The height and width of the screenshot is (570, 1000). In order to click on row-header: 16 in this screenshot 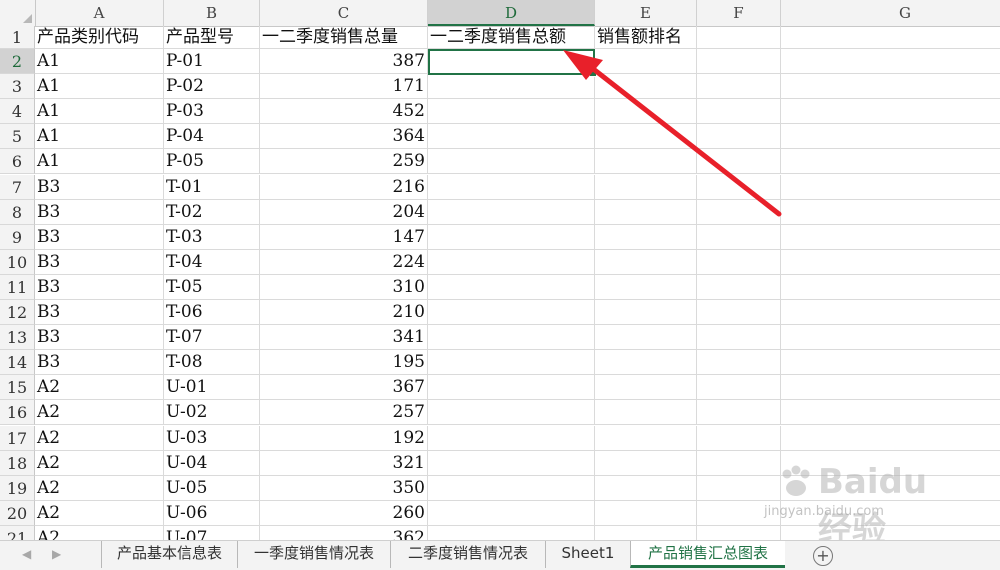, I will do `click(17, 413)`.